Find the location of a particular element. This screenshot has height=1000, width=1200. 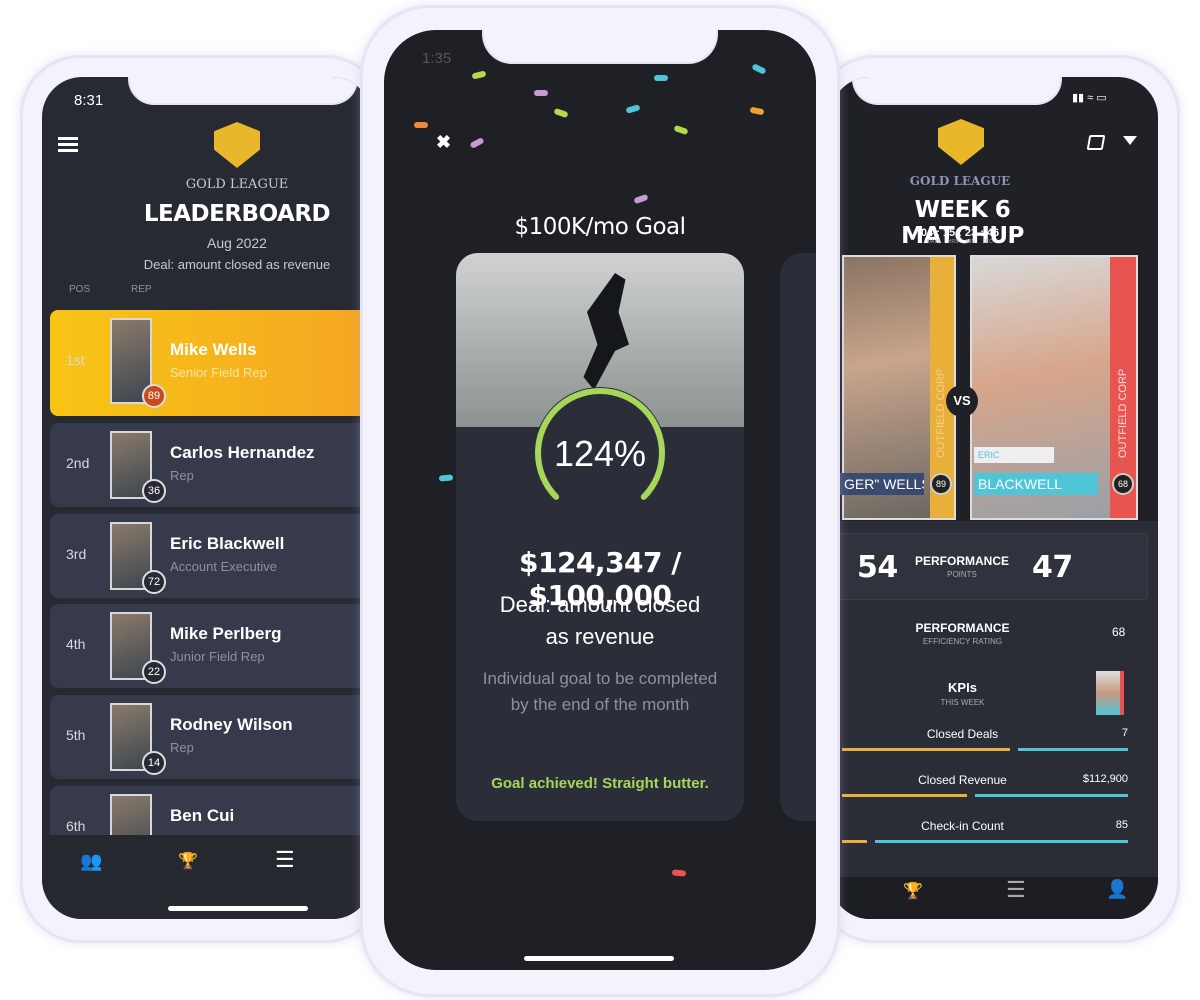

countdown-label-hrs: HRS is located at coordinates (953, 242).